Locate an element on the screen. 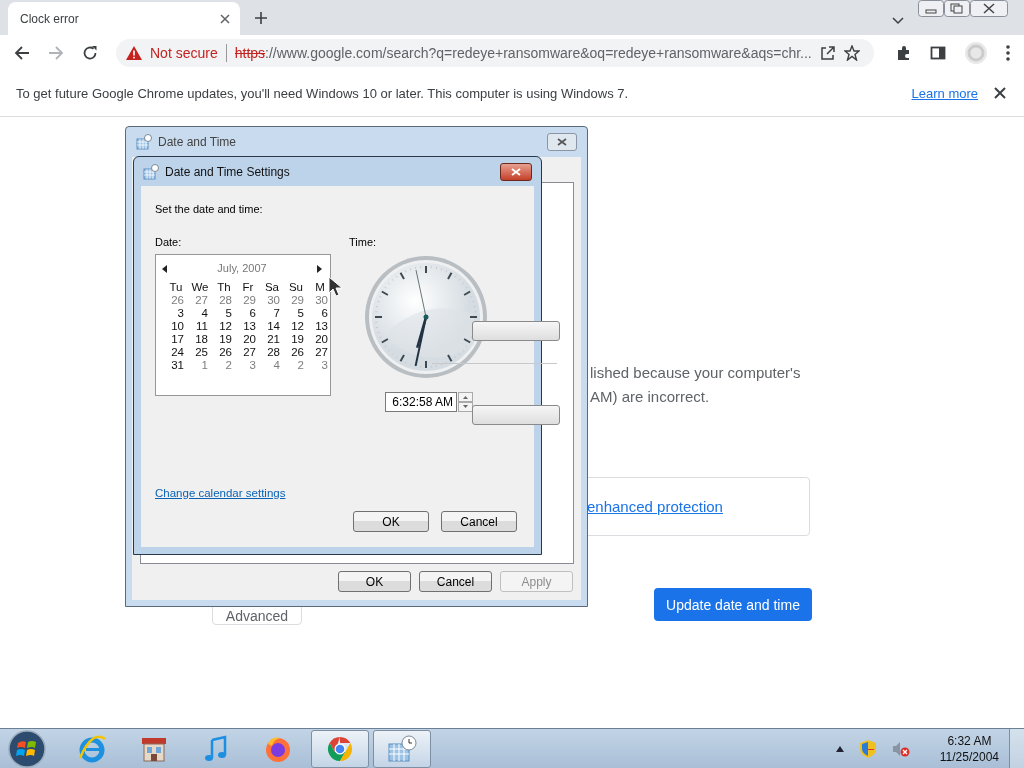  date-label: Date: is located at coordinates (168, 242).